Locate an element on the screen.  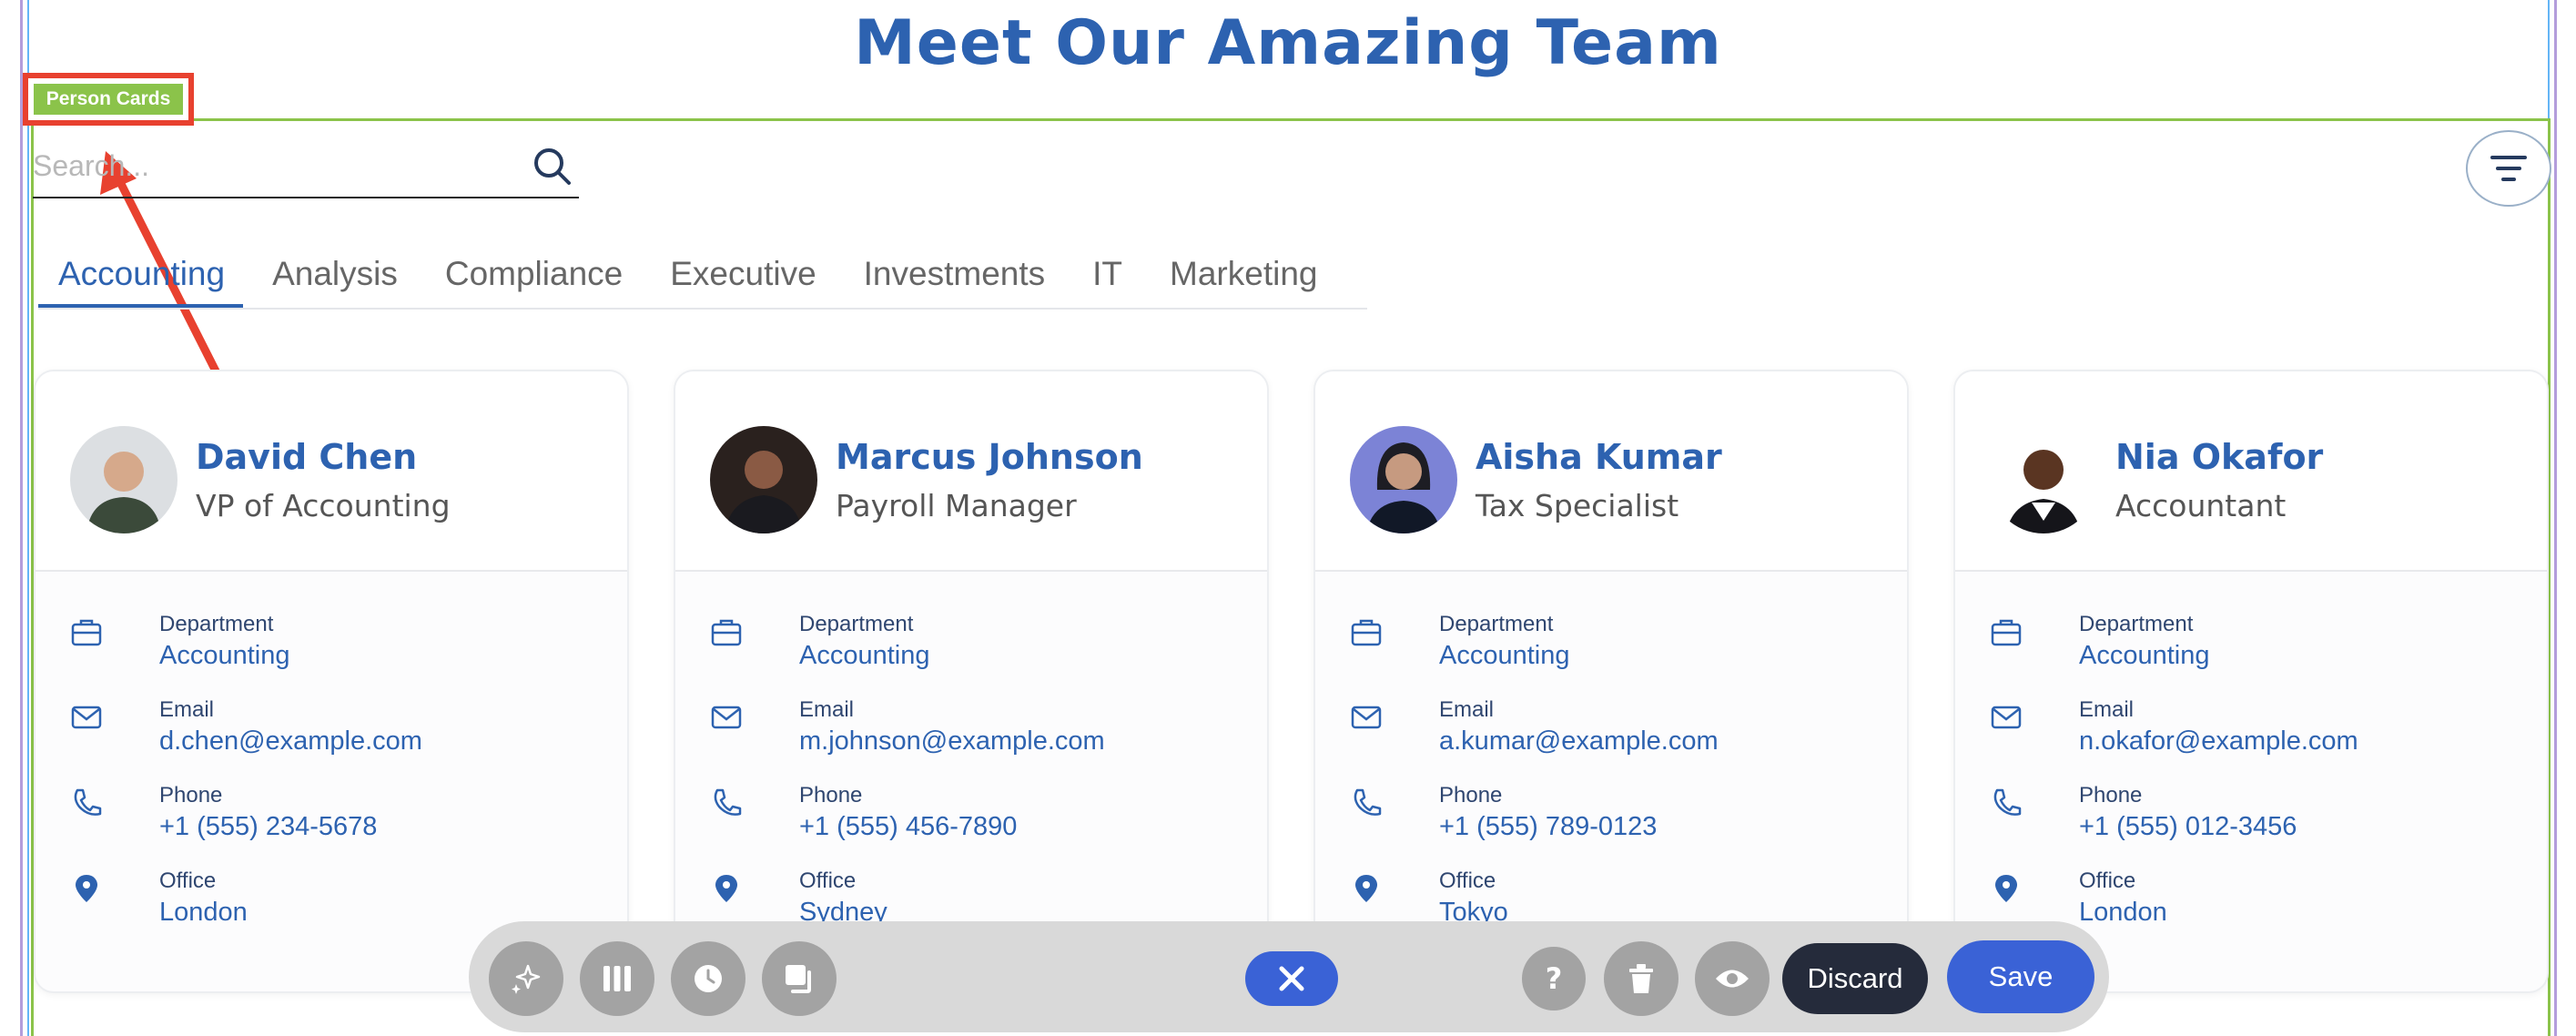
person-name: Marcus Johnson is located at coordinates (989, 457).